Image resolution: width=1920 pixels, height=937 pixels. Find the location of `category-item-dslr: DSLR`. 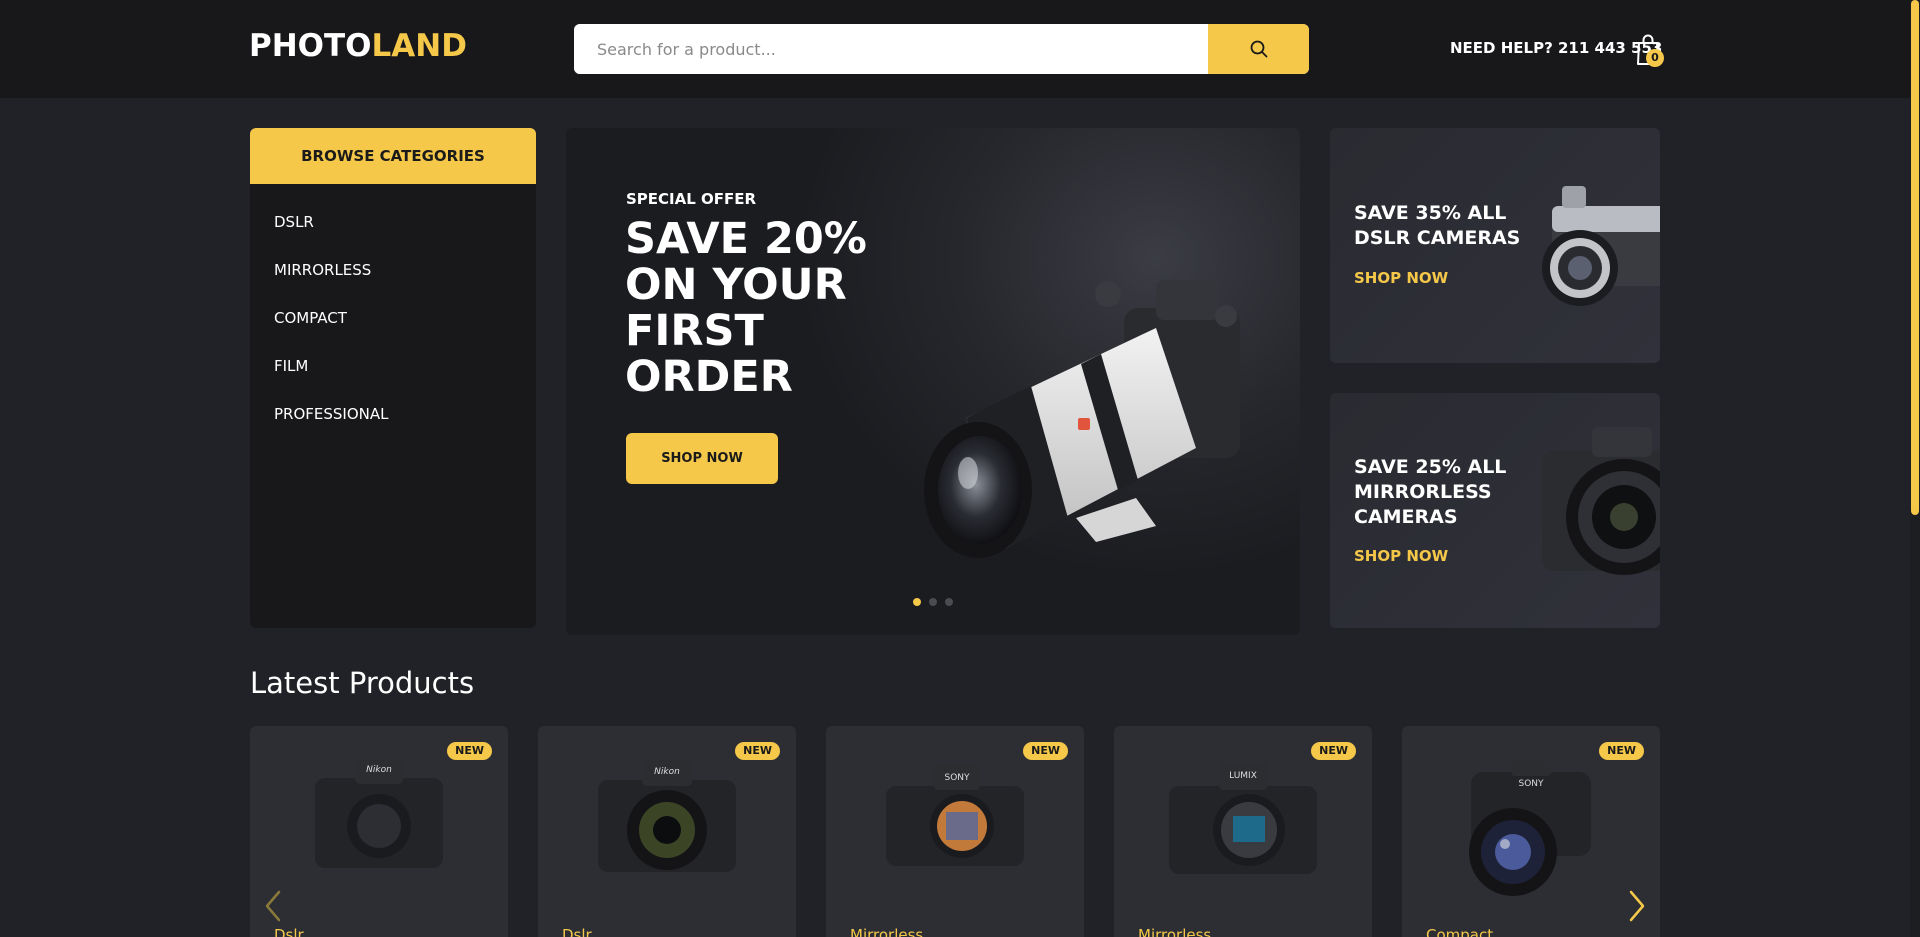

category-item-dslr: DSLR is located at coordinates (393, 222).